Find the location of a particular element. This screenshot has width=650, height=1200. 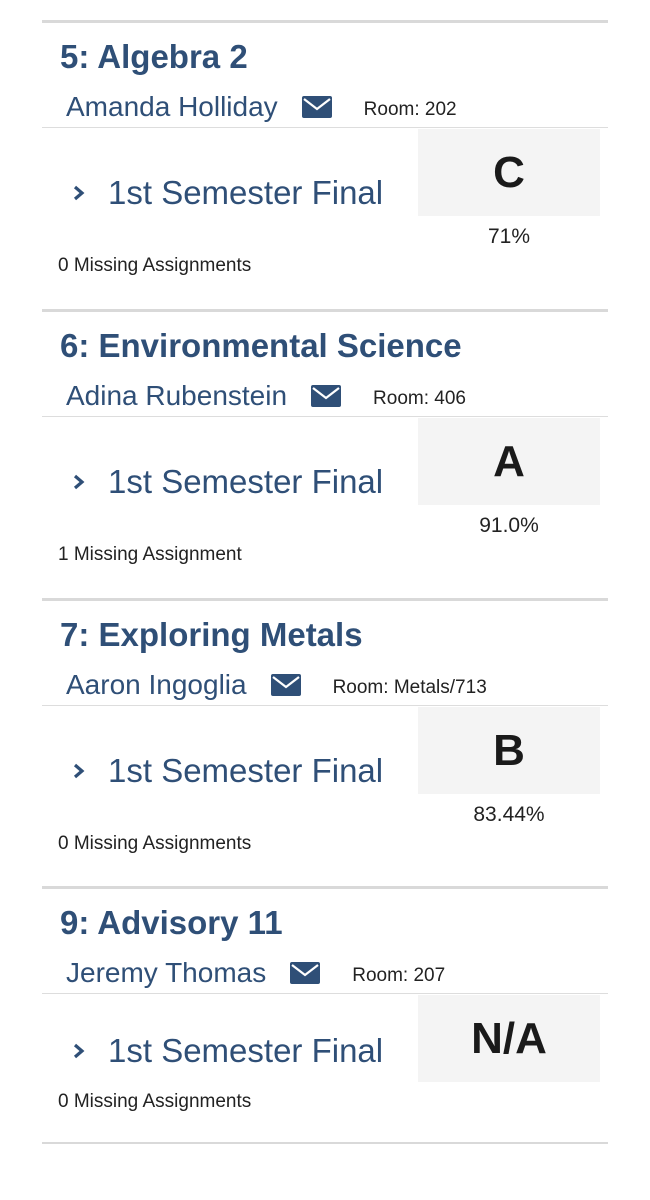

list-bottom-divider is located at coordinates (325, 1143).